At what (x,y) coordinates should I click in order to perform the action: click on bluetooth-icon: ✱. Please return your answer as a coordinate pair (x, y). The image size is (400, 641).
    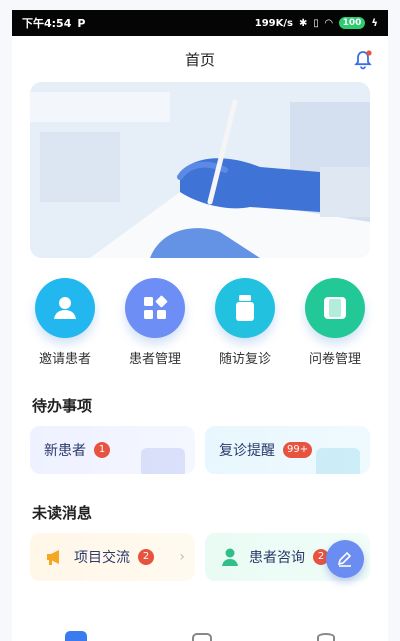
    Looking at the image, I should click on (303, 23).